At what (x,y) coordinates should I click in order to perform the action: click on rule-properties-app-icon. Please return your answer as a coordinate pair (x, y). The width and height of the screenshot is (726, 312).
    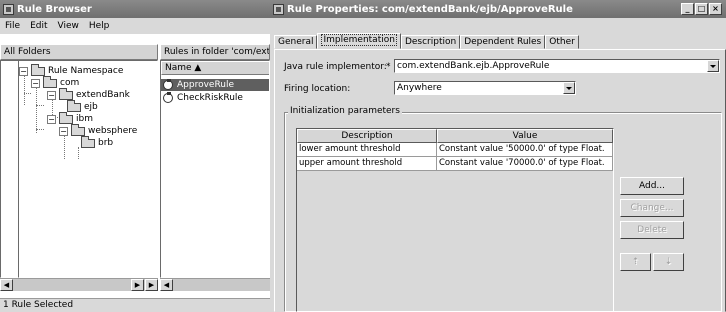
    Looking at the image, I should click on (278, 9).